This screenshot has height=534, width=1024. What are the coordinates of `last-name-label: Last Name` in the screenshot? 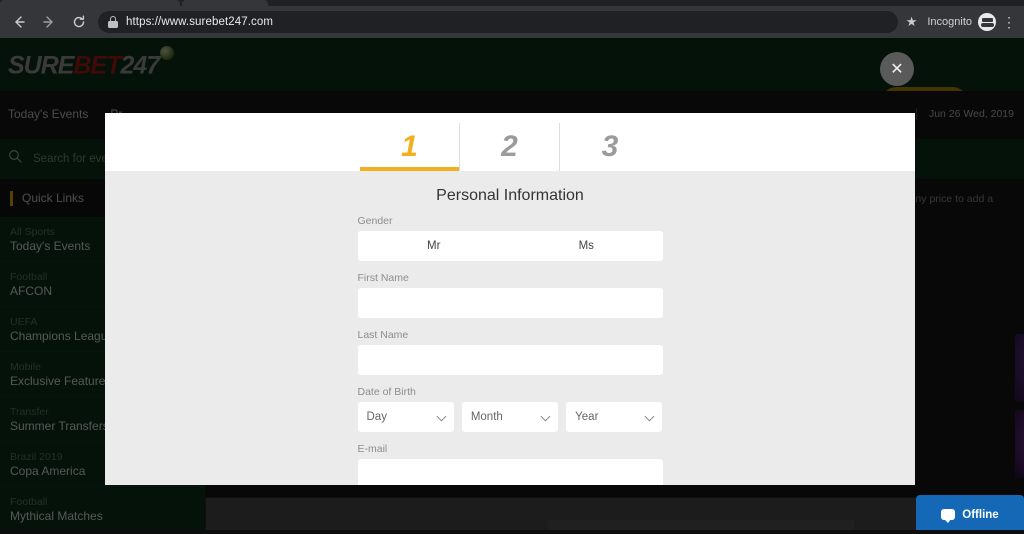 It's located at (383, 335).